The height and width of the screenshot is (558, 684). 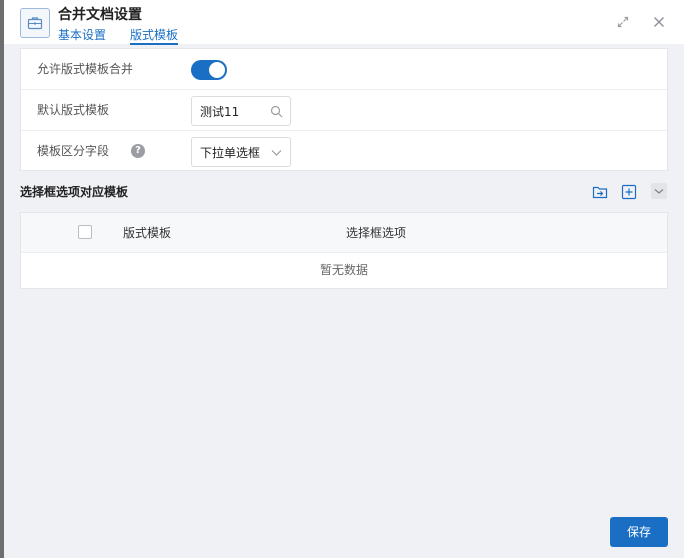 I want to click on help-icon: ?, so click(x=138, y=151).